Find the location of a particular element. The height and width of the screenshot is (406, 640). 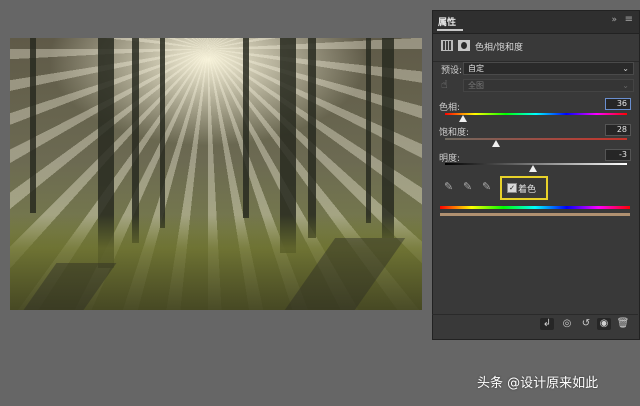

preset-dropdown: 自定 ⌄ is located at coordinates (548, 68).